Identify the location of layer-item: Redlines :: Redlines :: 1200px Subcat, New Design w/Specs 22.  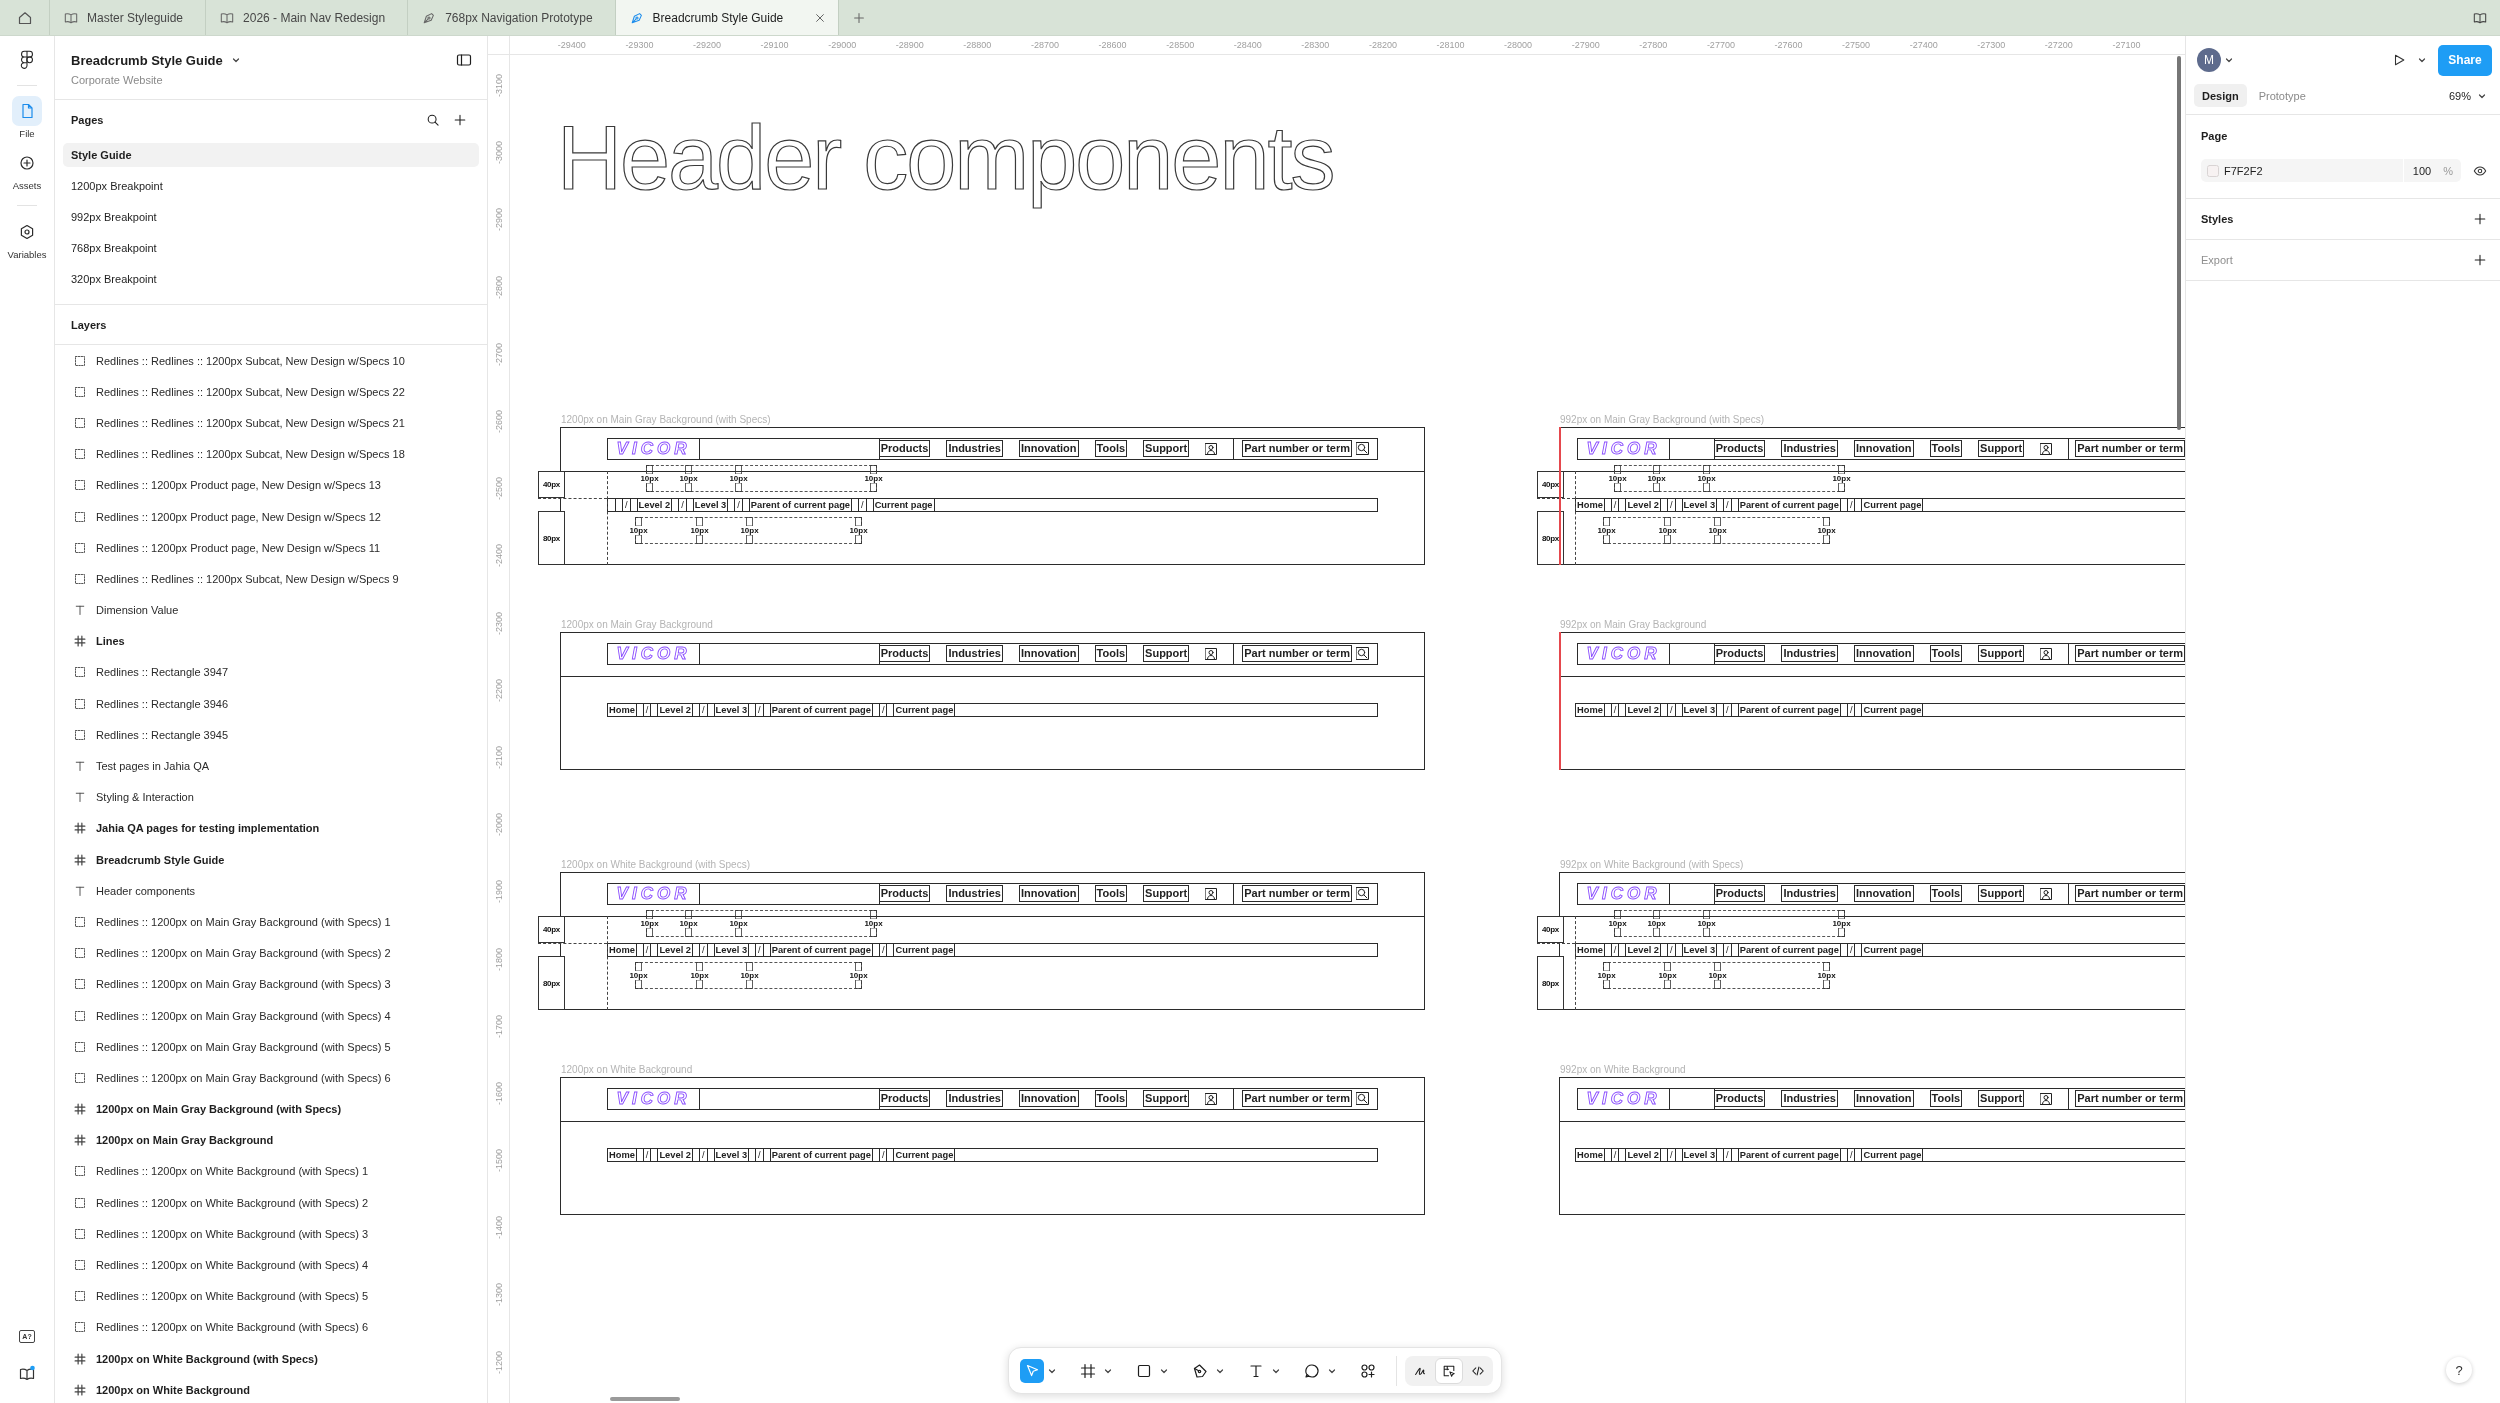
(271, 392).